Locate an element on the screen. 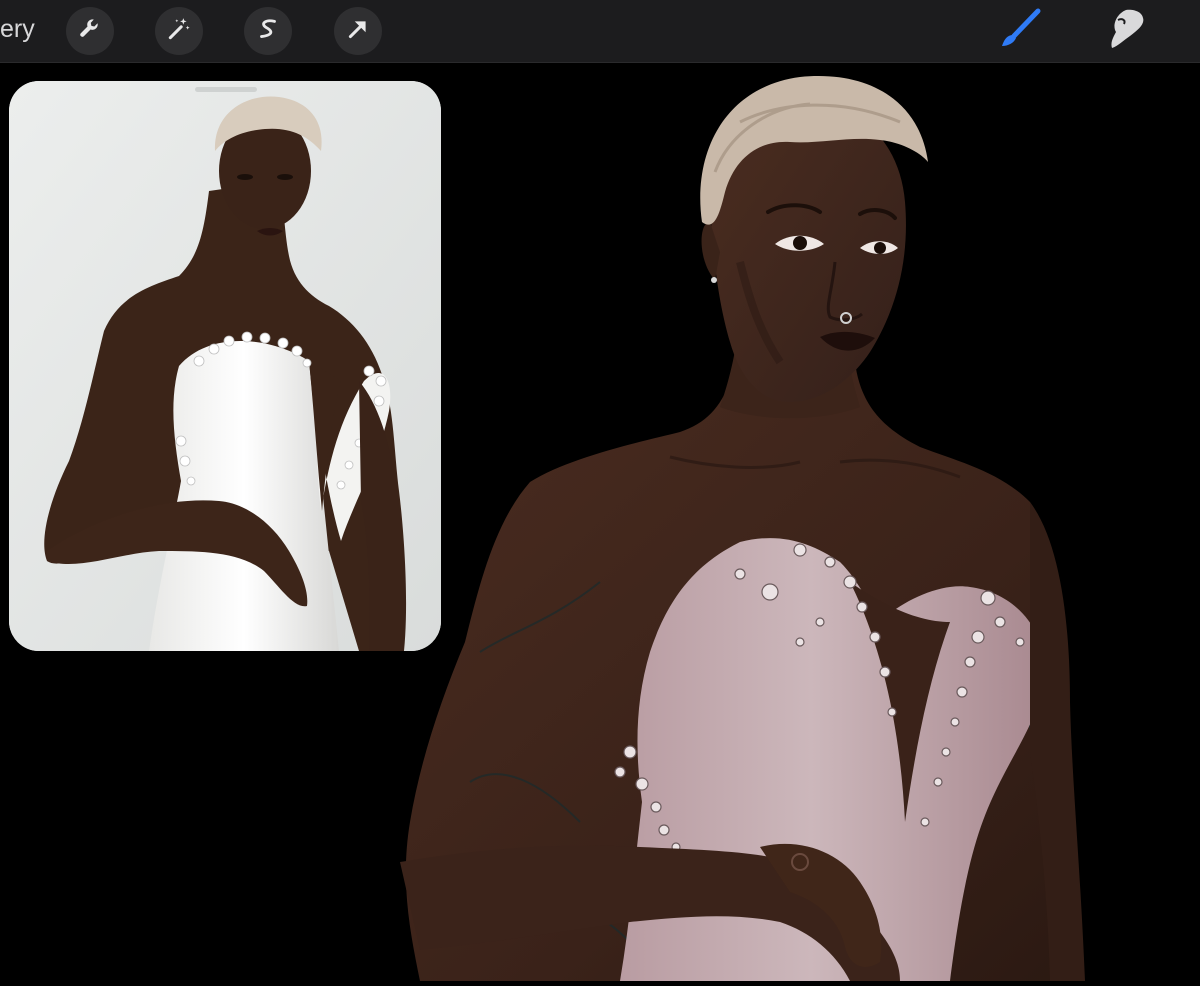 Image resolution: width=1200 pixels, height=986 pixels. selection-button is located at coordinates (268, 31).